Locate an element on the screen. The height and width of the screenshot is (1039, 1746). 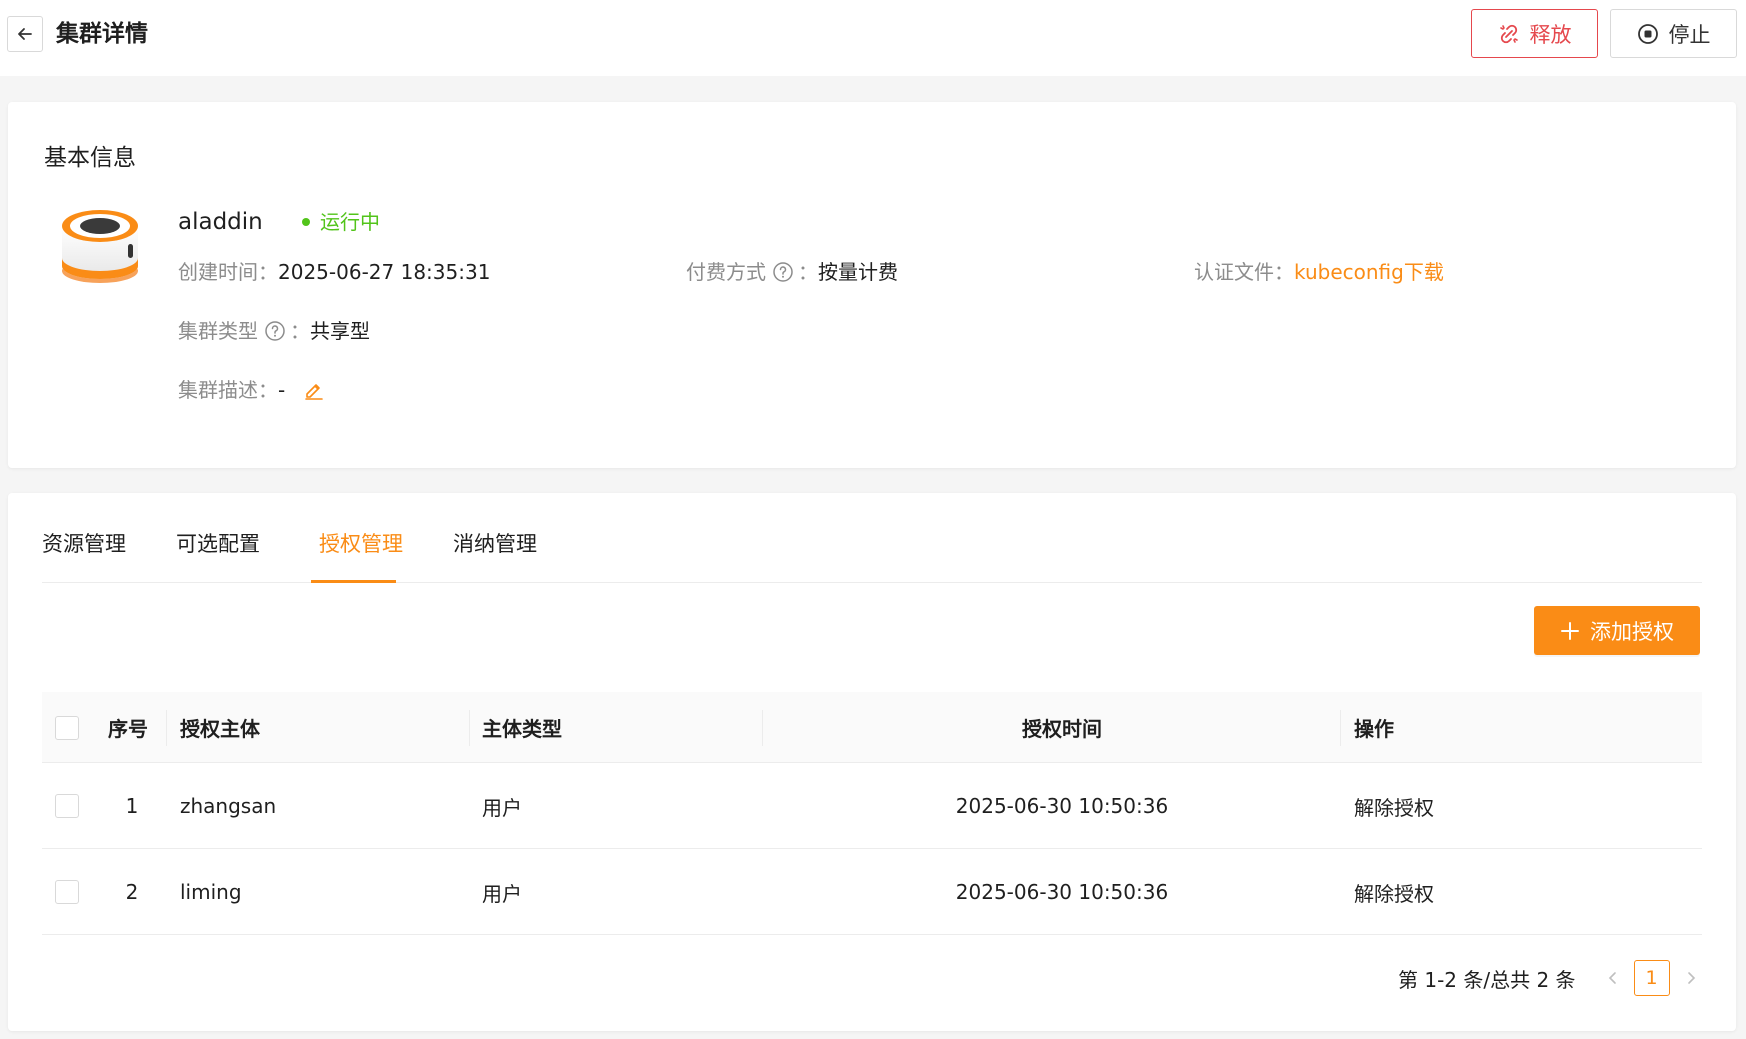
unlink-icon is located at coordinates (1508, 33).